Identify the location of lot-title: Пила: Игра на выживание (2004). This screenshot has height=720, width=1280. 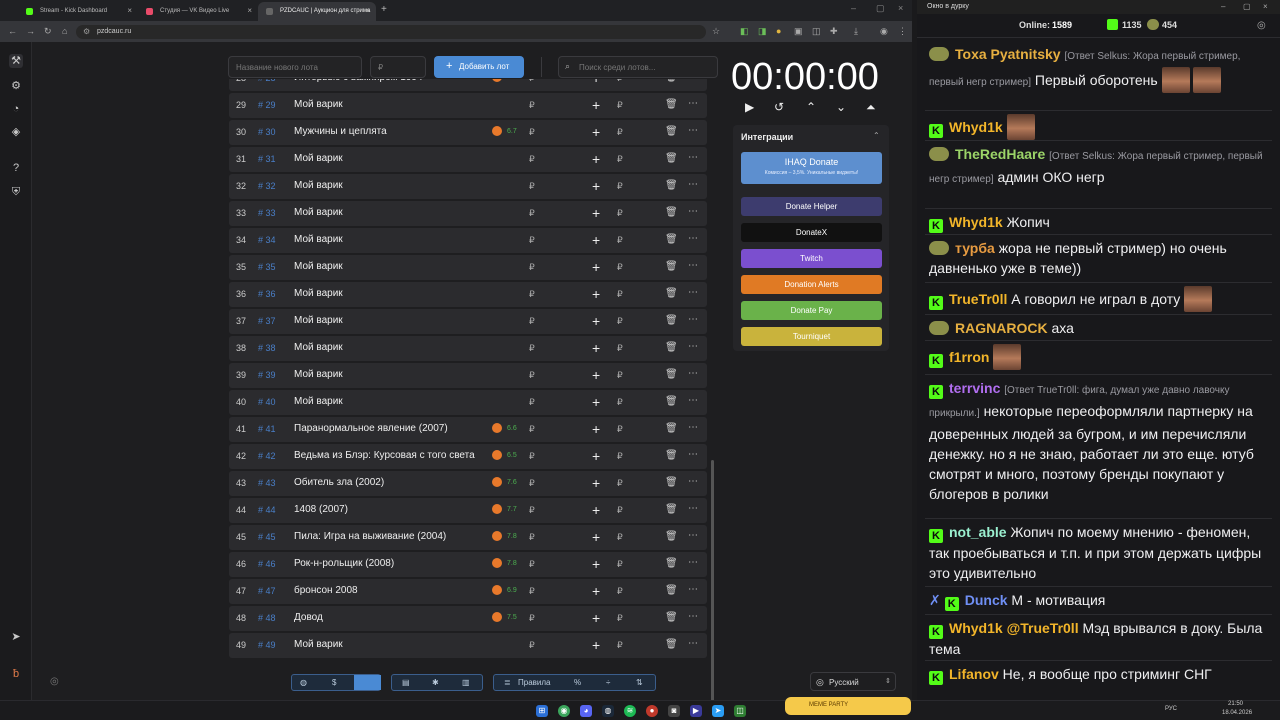
(385, 536).